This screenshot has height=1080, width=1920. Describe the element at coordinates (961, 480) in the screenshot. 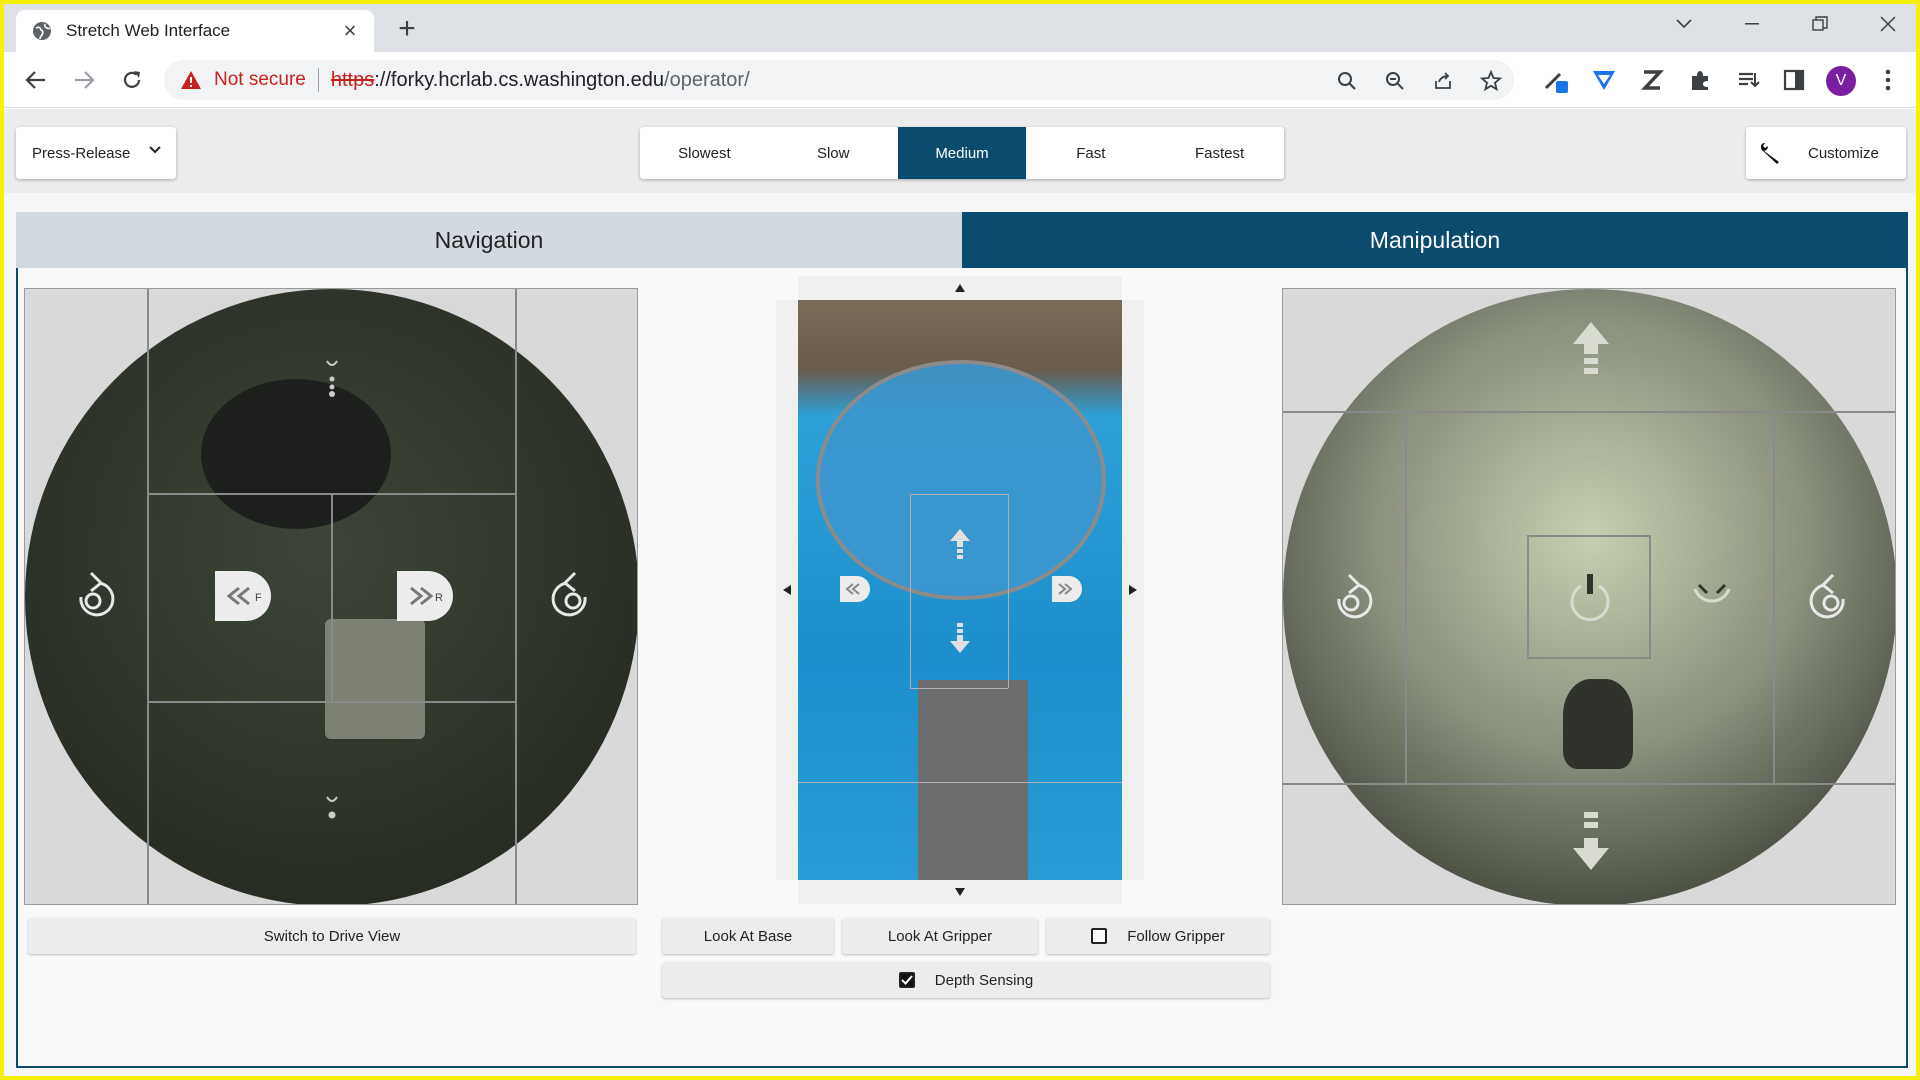

I see `table-depth-image` at that location.